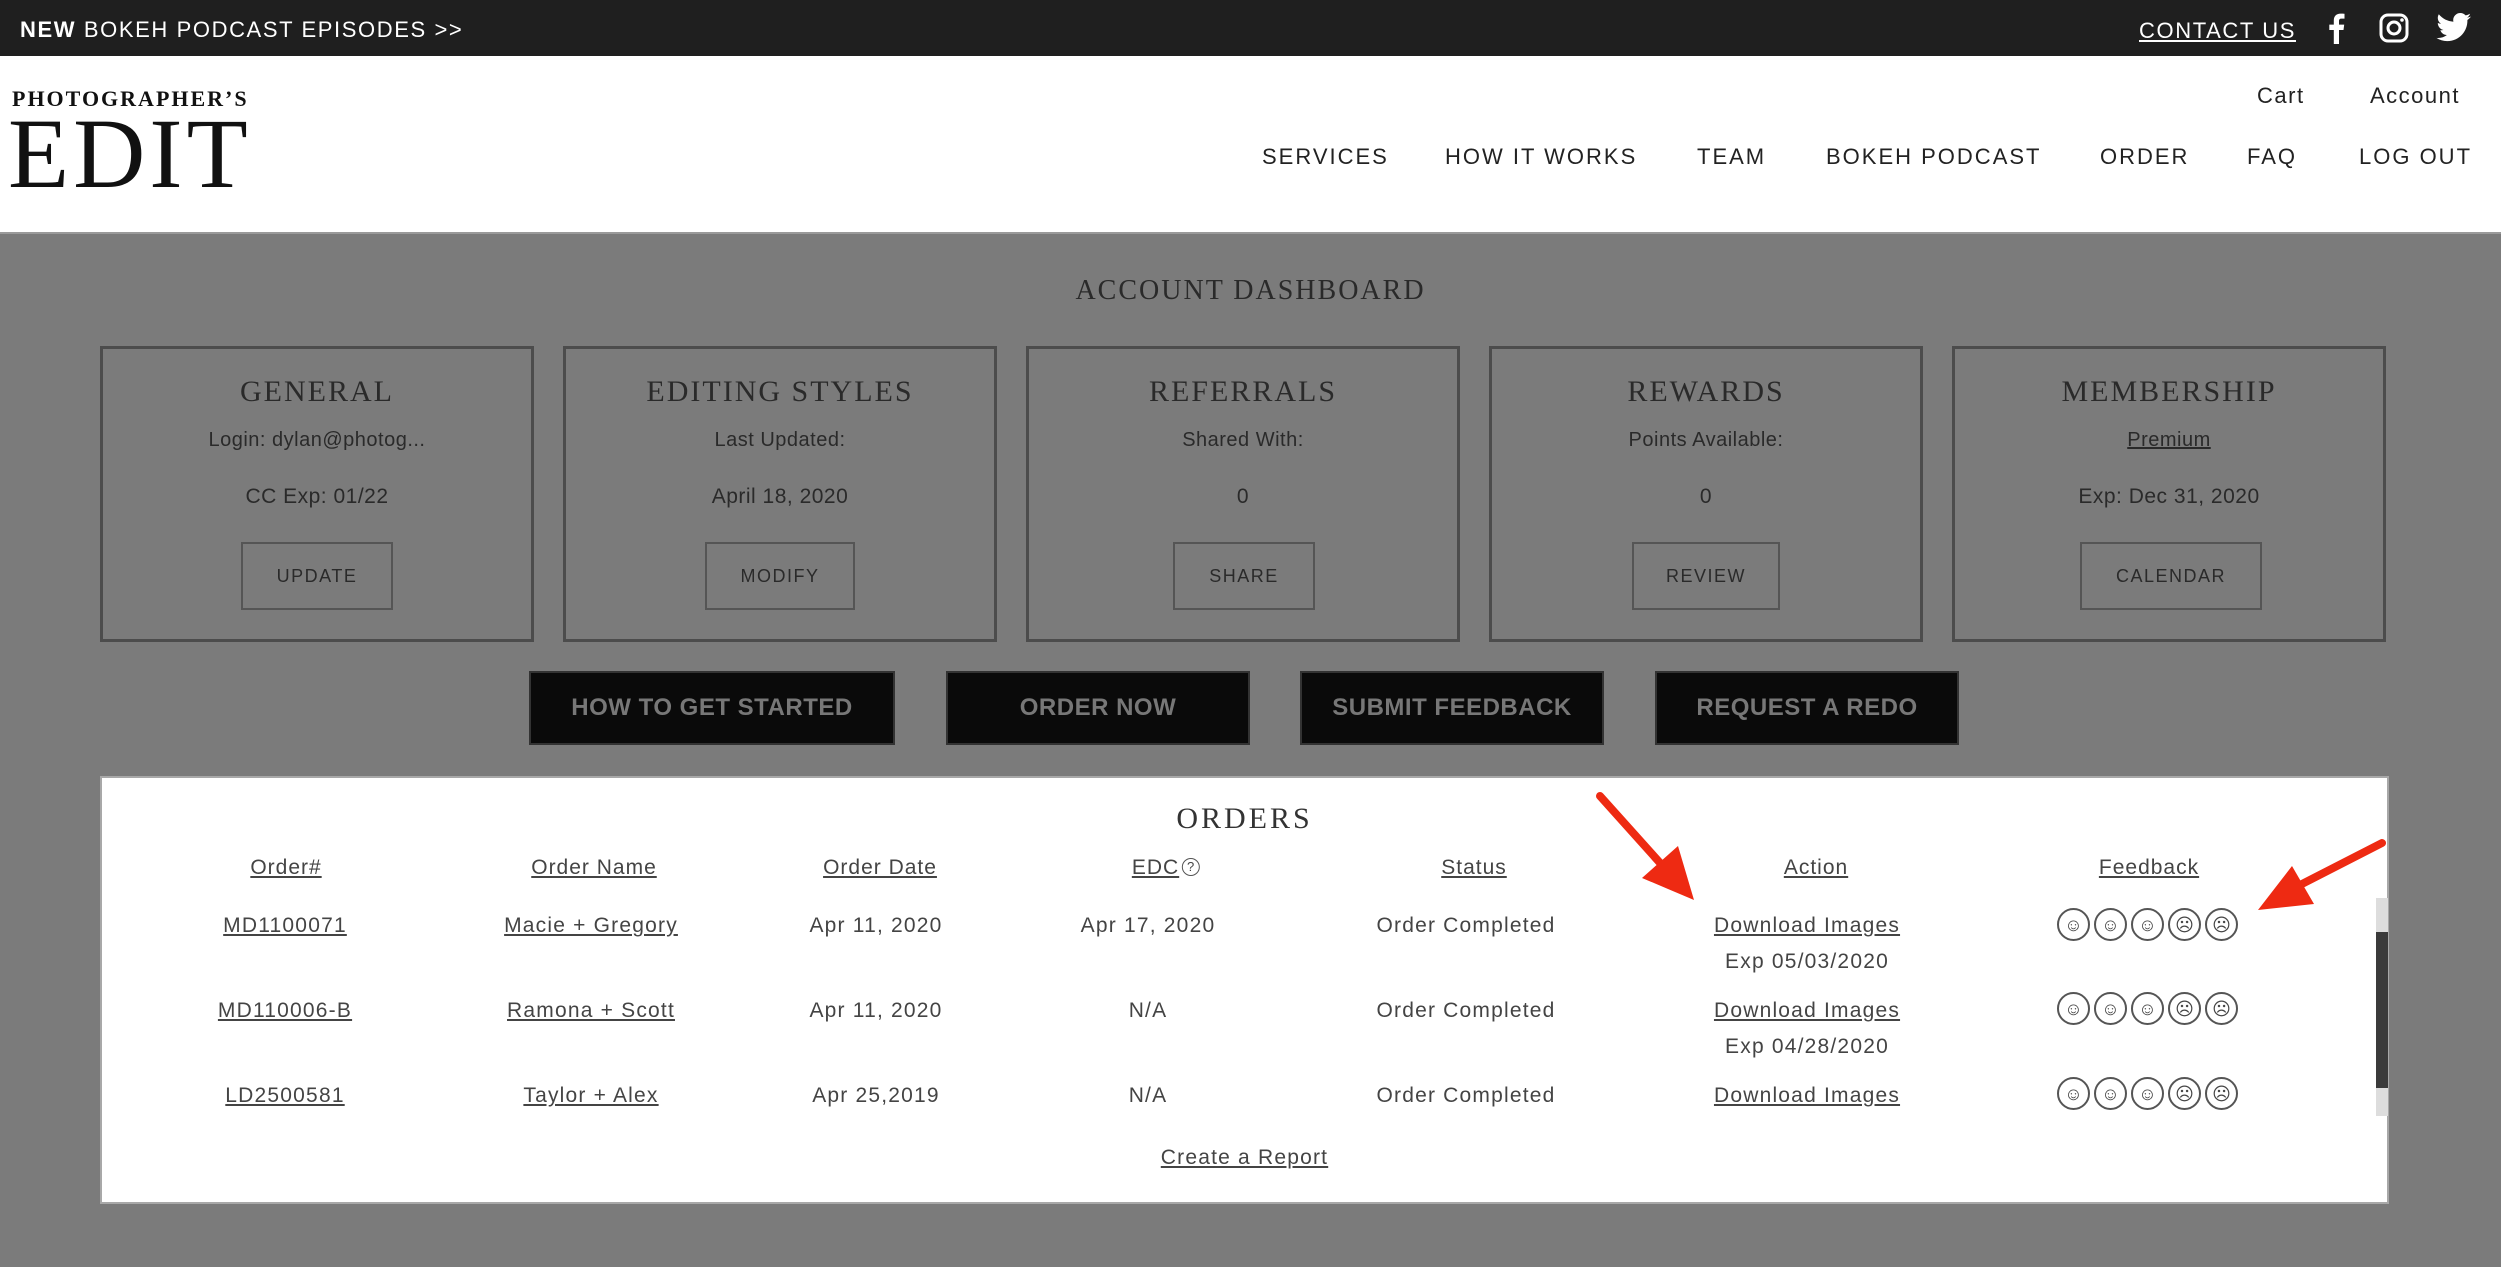  What do you see at coordinates (1645, 846) in the screenshot?
I see `annotation-arrow-download` at bounding box center [1645, 846].